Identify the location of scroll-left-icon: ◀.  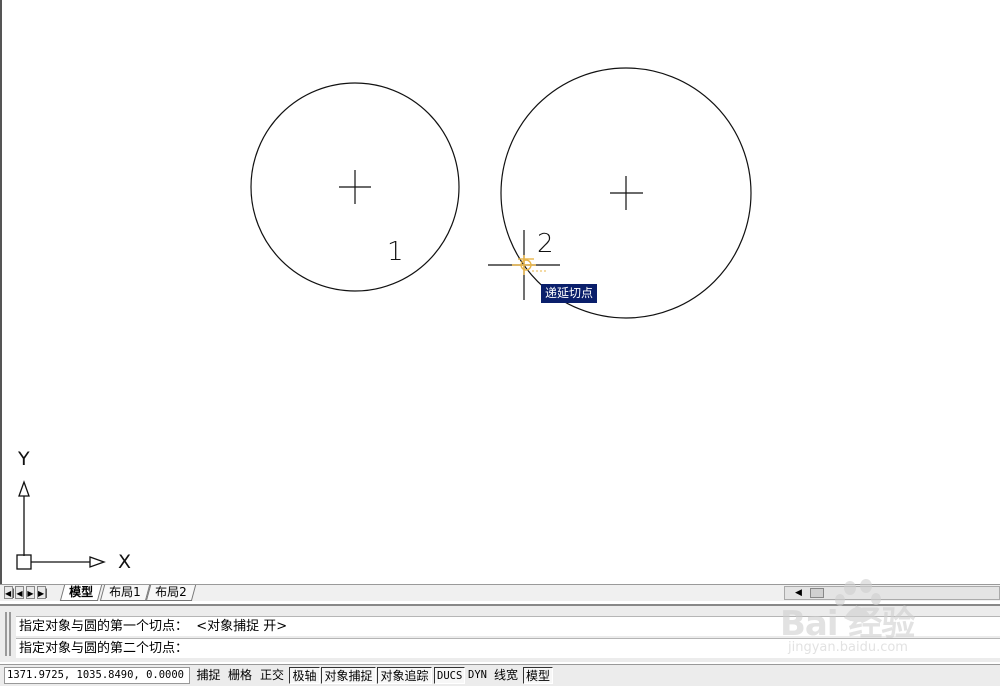
(798, 593).